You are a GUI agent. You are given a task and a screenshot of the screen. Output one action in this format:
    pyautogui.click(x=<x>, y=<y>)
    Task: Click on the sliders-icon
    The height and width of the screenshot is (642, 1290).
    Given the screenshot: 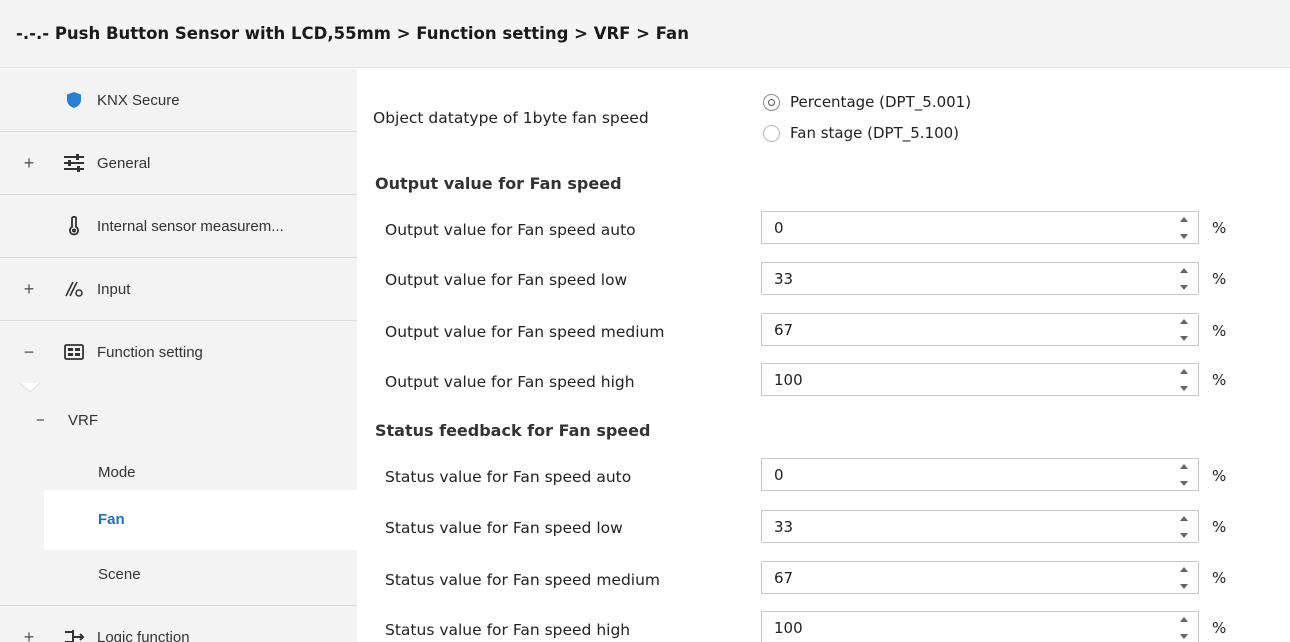 What is the action you would take?
    pyautogui.click(x=74, y=163)
    